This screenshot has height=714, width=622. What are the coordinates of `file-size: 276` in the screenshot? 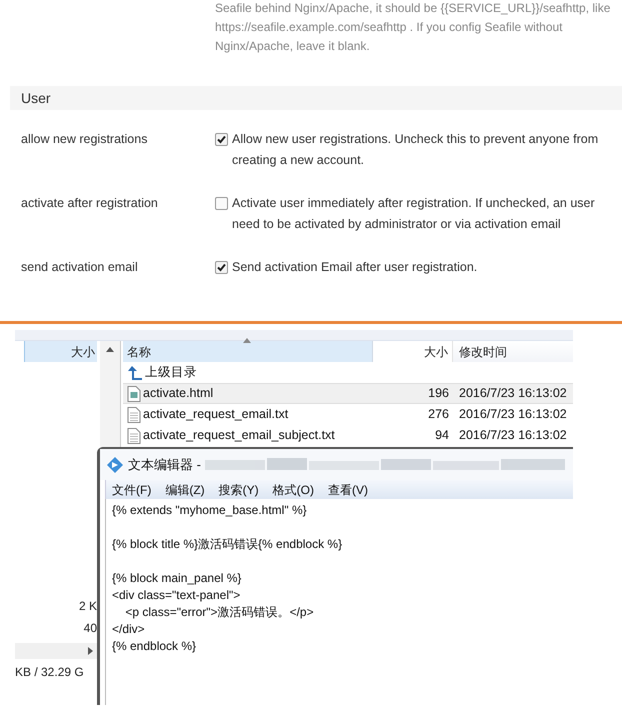 It's located at (438, 415).